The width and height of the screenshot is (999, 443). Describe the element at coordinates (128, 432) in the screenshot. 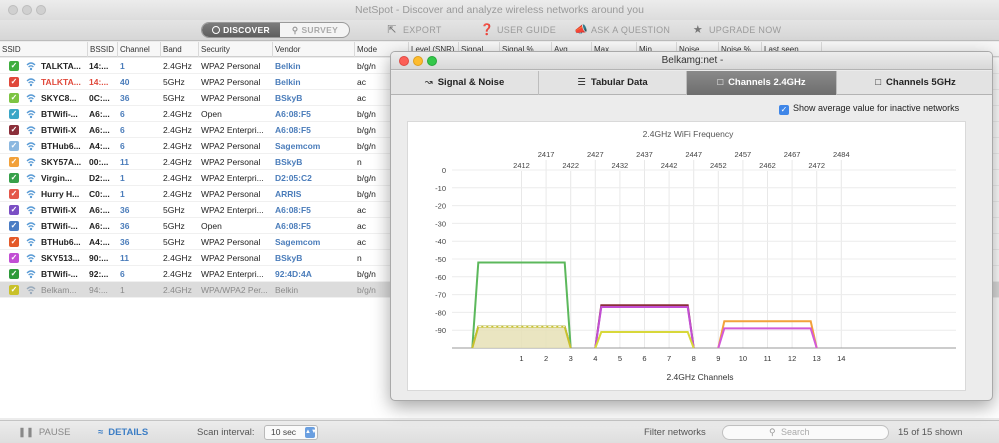

I see `details-label: DETAILS` at that location.